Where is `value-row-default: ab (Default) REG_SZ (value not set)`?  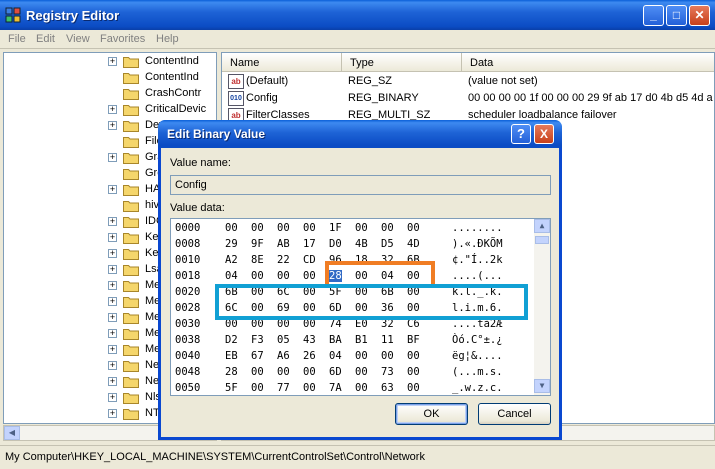 value-row-default: ab (Default) REG_SZ (value not set) is located at coordinates (468, 81).